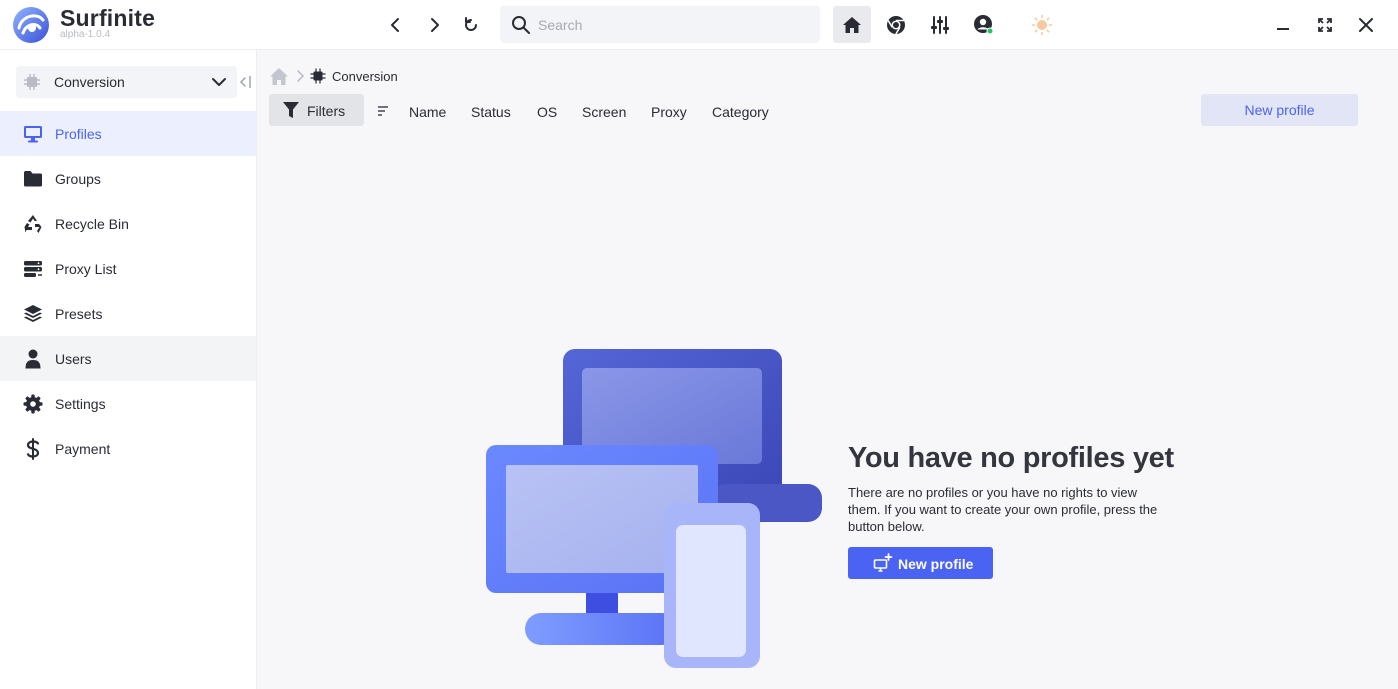  I want to click on workspace-select: Conversion, so click(126, 82).